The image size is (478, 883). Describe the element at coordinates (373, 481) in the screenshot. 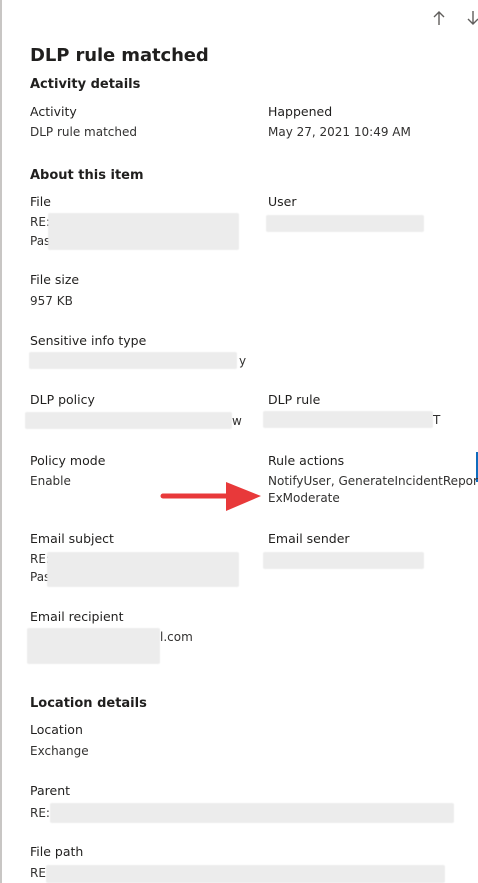

I see `rule-actions-line1: NotifyUser, GenerateIncidentReport,` at that location.